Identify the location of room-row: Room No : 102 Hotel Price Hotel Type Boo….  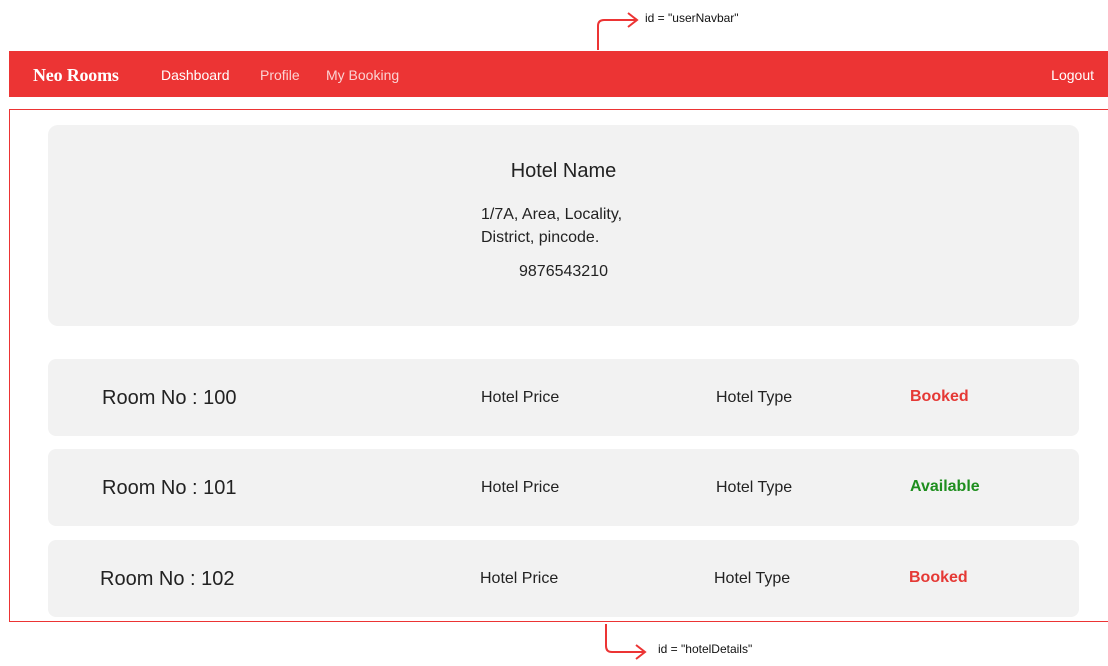
(563, 578).